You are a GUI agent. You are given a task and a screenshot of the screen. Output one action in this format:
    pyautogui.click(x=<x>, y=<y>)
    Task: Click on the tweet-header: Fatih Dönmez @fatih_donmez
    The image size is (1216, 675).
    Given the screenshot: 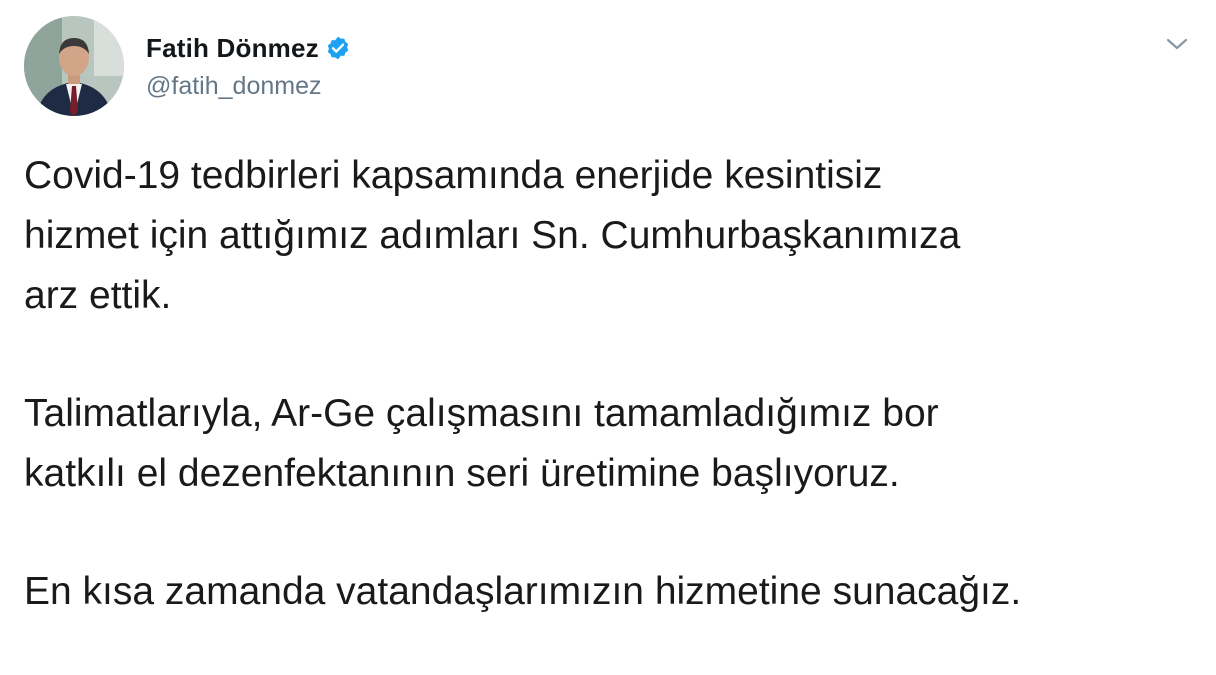 What is the action you would take?
    pyautogui.click(x=608, y=68)
    